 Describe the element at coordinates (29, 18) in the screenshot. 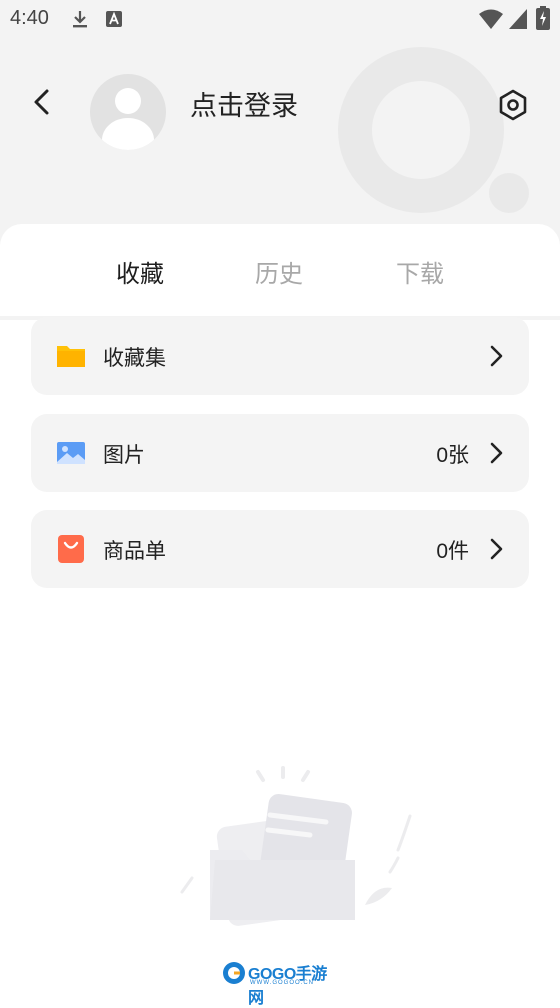

I see `status-time: 4:40` at that location.